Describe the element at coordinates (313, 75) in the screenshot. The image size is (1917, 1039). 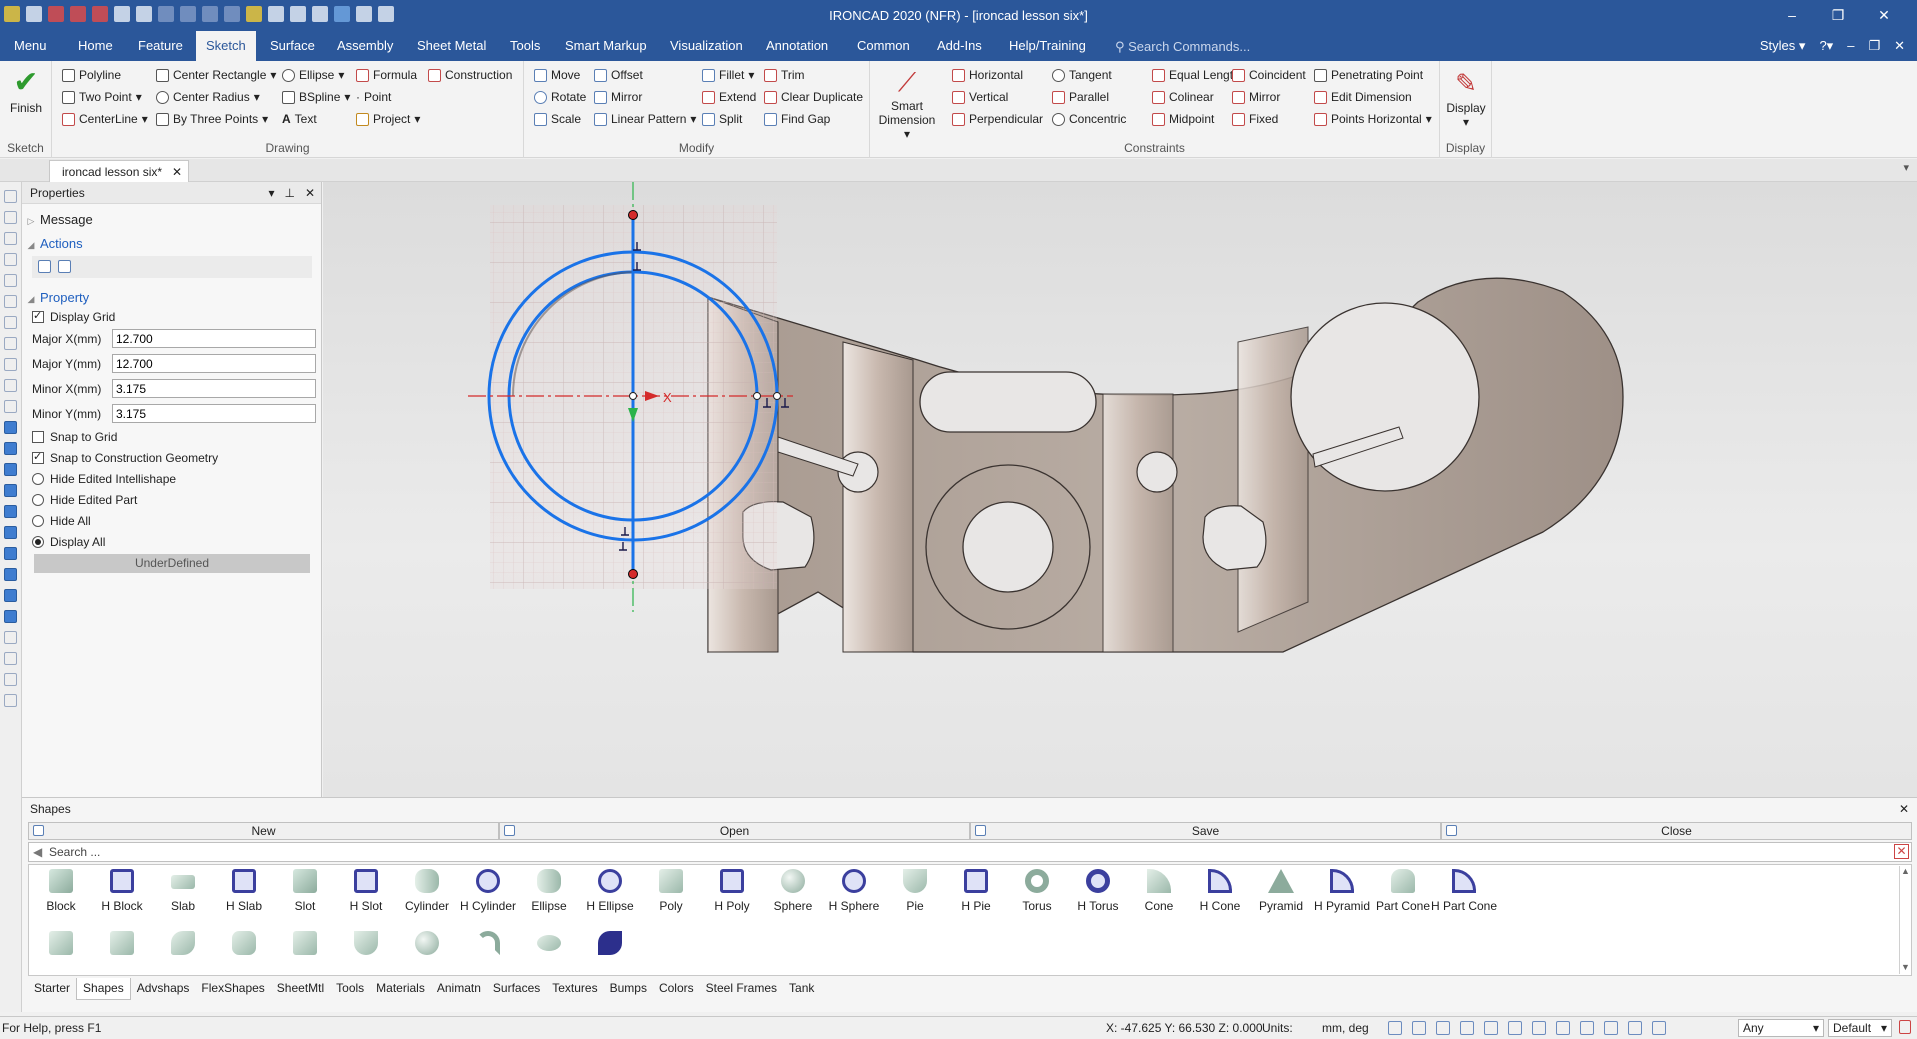
I see `ellipse-button: Ellipse ▾` at that location.